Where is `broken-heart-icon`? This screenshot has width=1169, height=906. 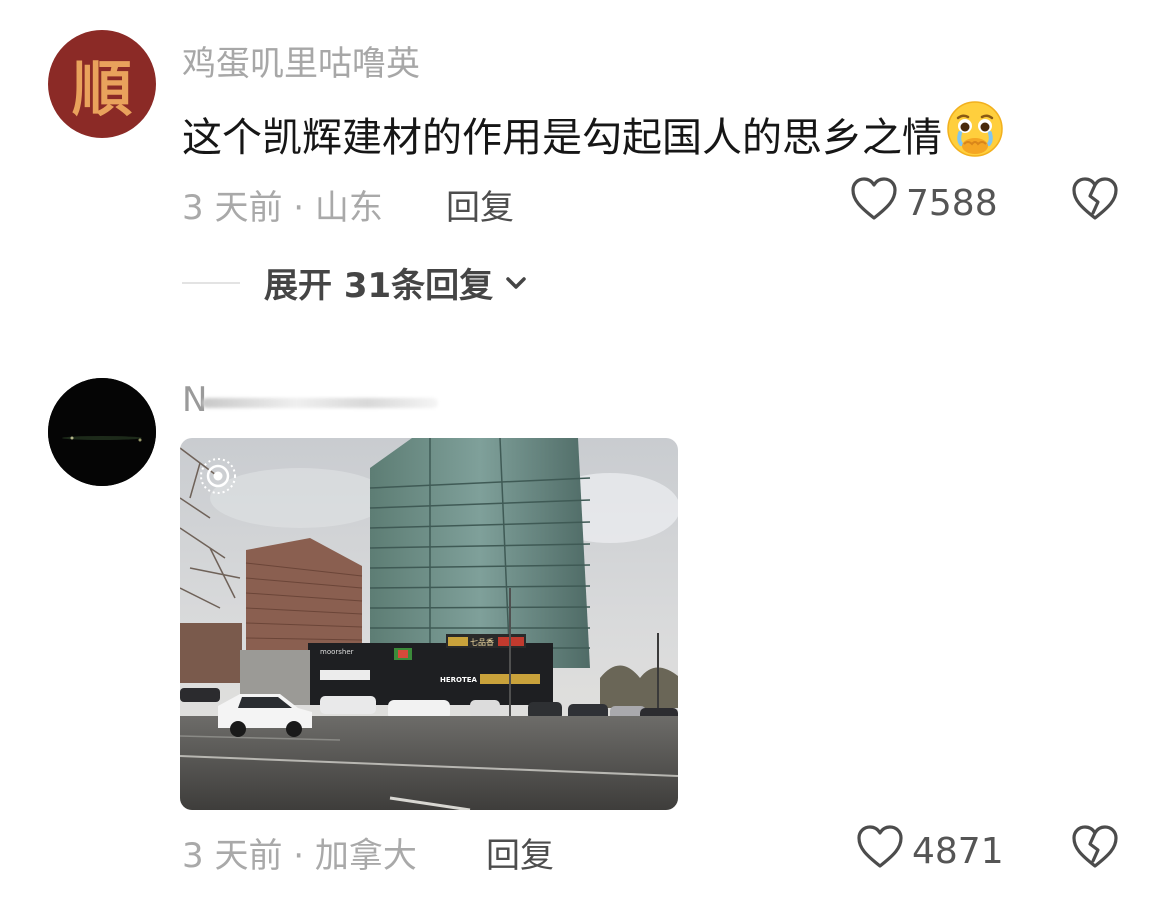
broken-heart-icon is located at coordinates (1095, 849).